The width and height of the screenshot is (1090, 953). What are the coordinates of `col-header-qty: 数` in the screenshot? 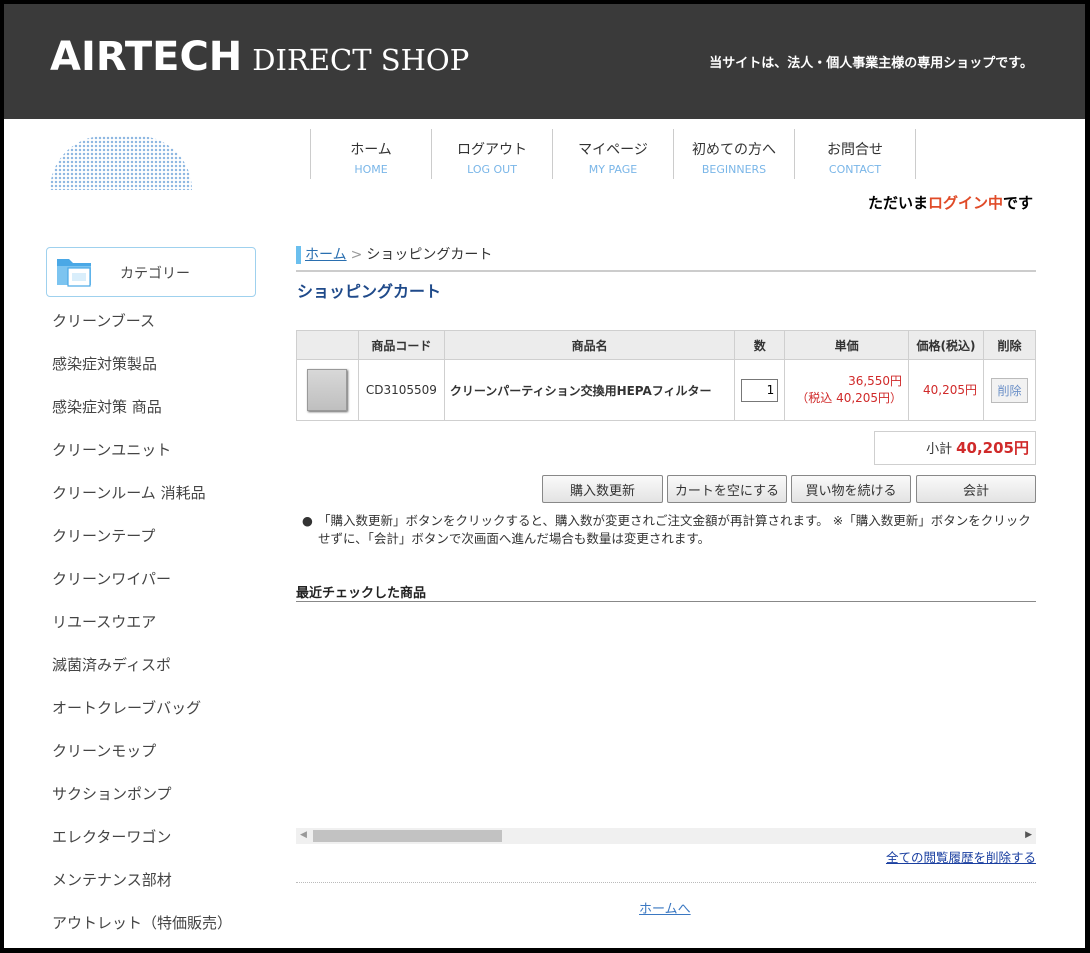 It's located at (760, 345).